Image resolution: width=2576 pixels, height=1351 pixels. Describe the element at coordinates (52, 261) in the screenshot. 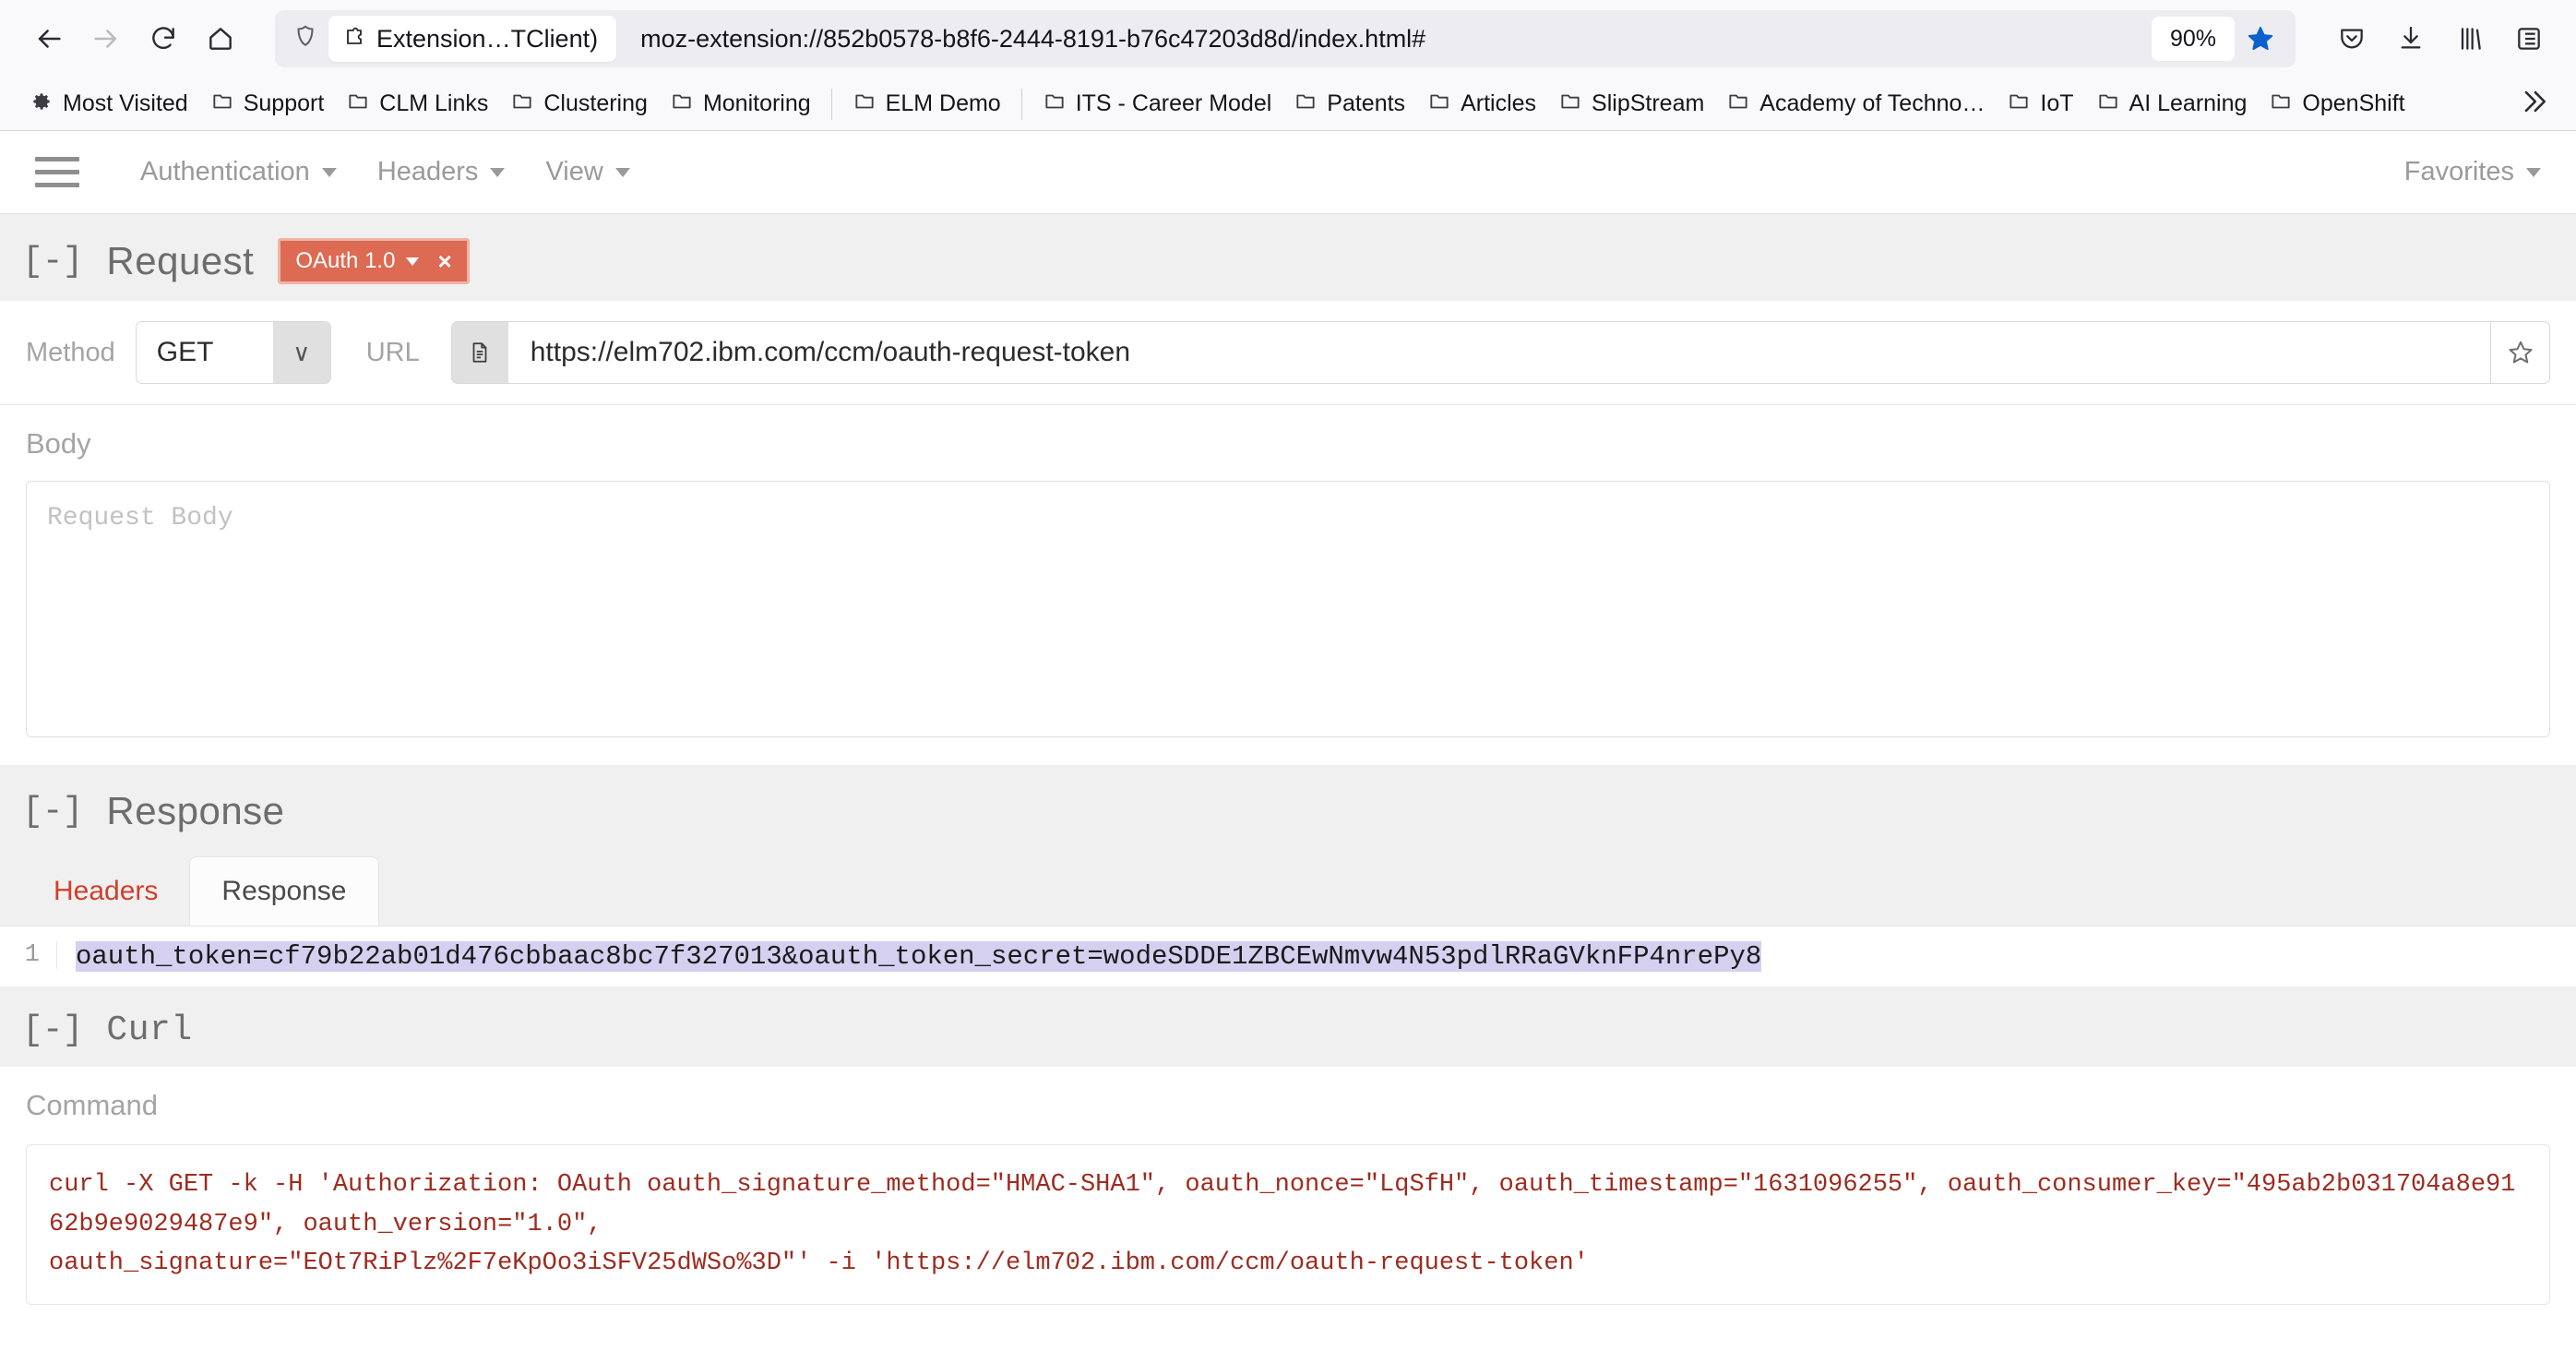

I see `request-collapse-toggle: [-]` at that location.